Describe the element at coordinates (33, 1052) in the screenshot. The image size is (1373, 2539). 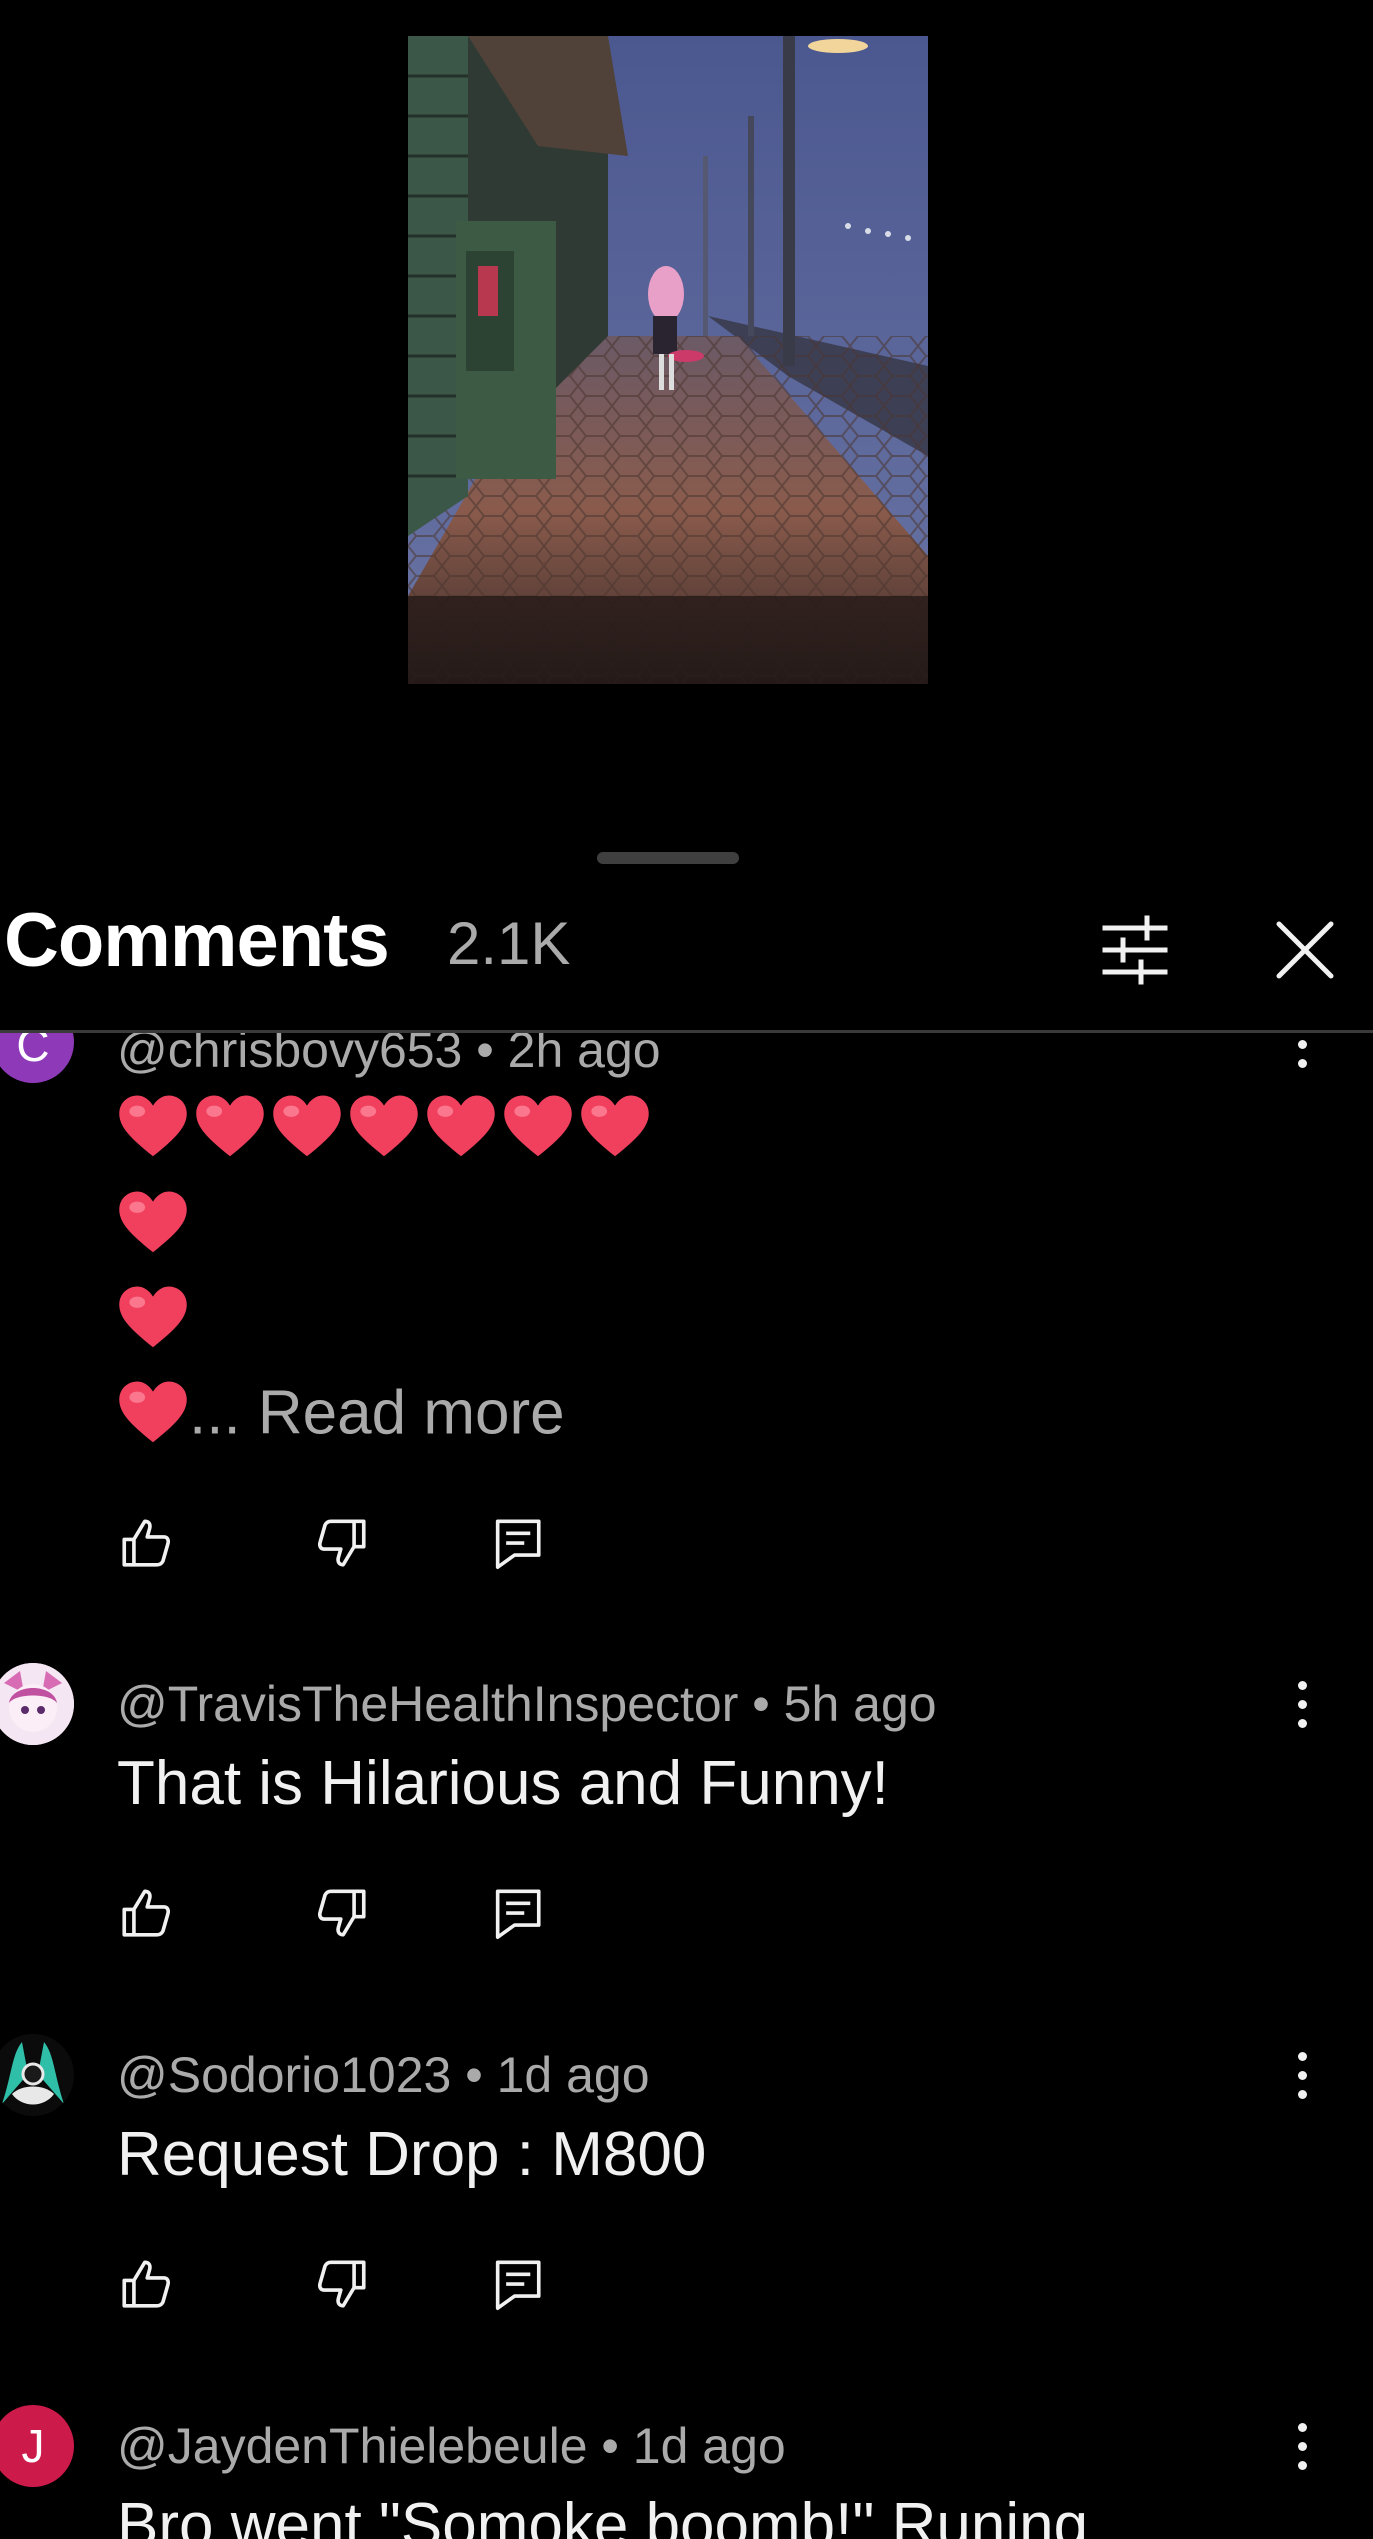
I see `avatar-letter: C` at that location.